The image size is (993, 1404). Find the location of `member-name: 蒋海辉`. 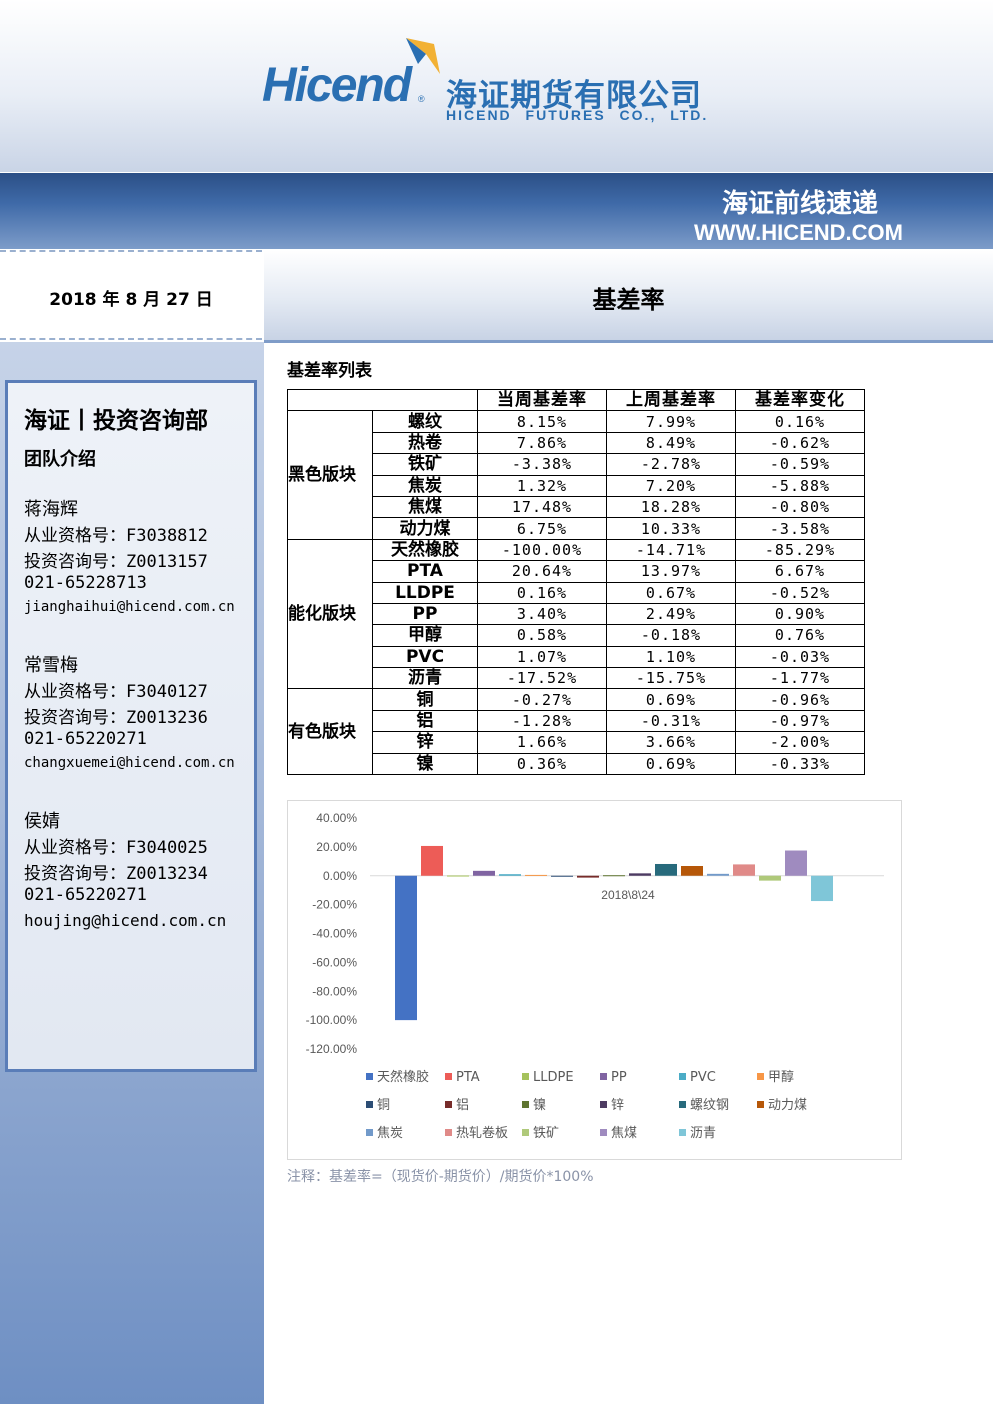

member-name: 蒋海辉 is located at coordinates (51, 509).